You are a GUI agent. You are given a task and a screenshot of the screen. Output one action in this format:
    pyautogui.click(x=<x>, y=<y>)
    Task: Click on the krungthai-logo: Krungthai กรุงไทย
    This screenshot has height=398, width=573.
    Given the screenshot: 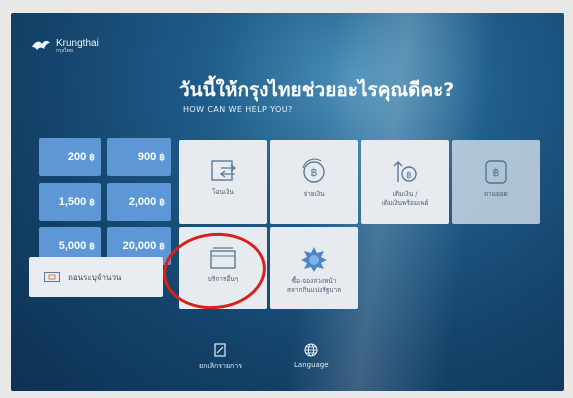 What is the action you would take?
    pyautogui.click(x=65, y=46)
    